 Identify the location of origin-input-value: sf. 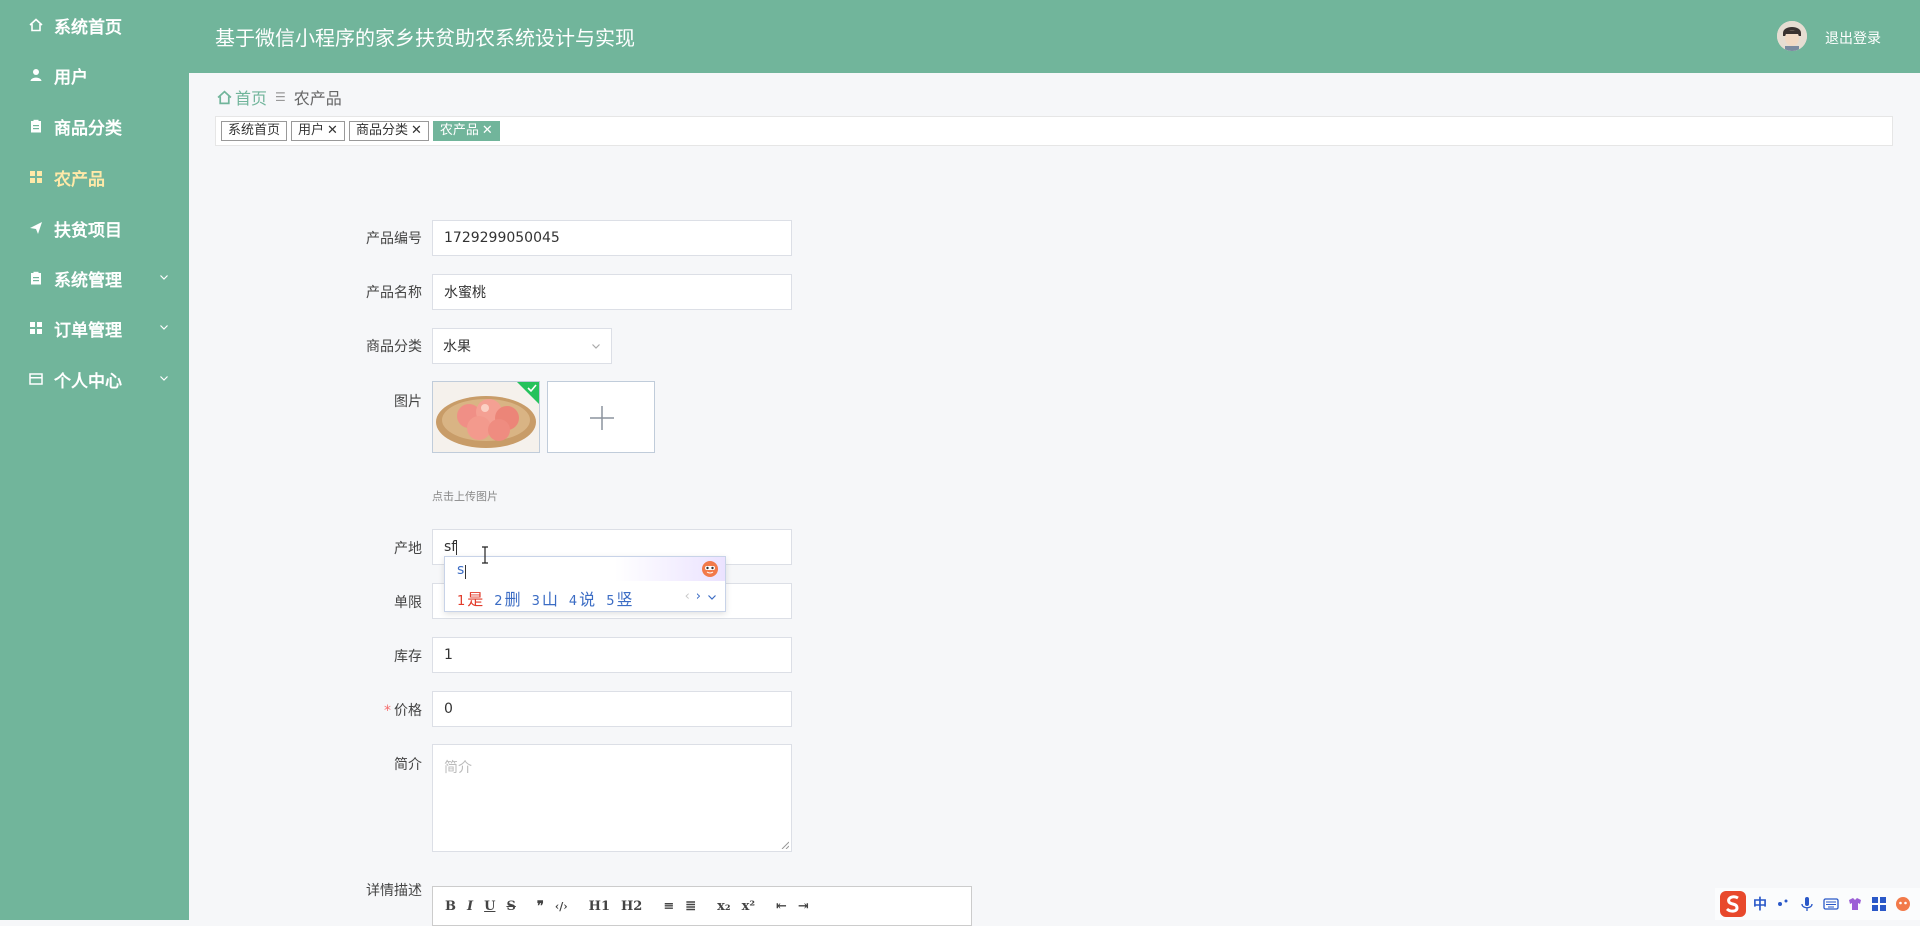
(450, 547).